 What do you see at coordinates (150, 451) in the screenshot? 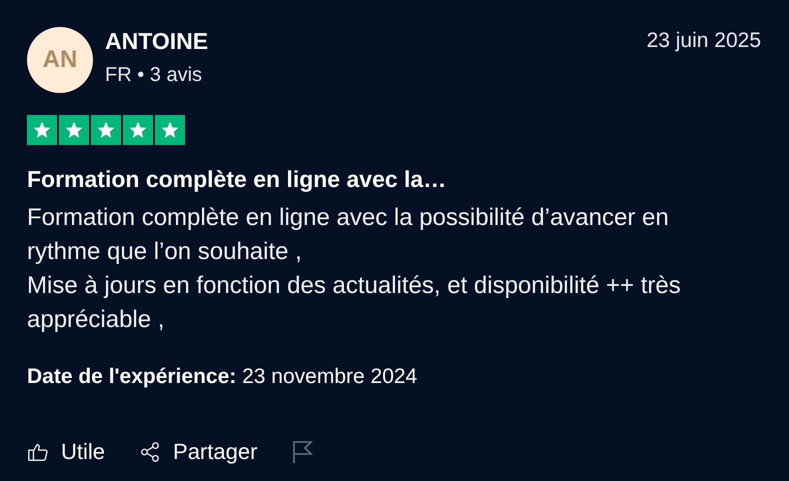
I see `share-icon` at bounding box center [150, 451].